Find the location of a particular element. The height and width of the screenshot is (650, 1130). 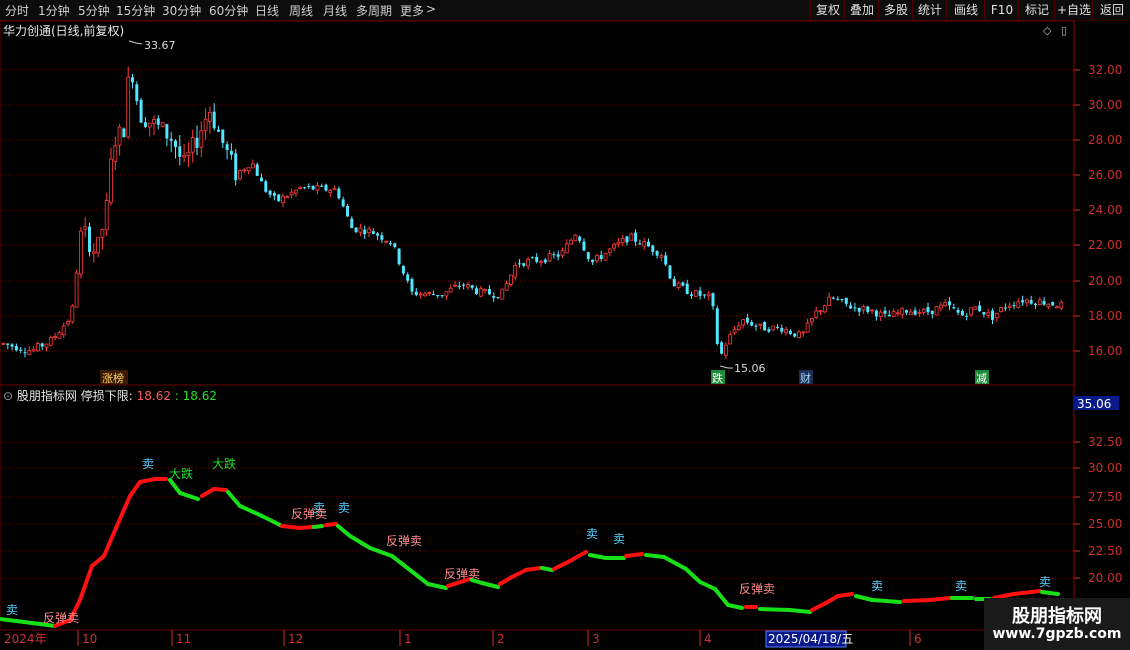

price-label-30: 30.00 is located at coordinates (1105, 105).